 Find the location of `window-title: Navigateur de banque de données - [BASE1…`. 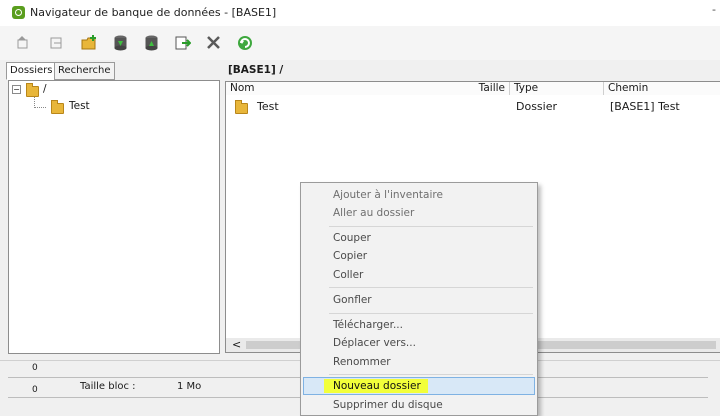

window-title: Navigateur de banque de données - [BASE1… is located at coordinates (153, 12).